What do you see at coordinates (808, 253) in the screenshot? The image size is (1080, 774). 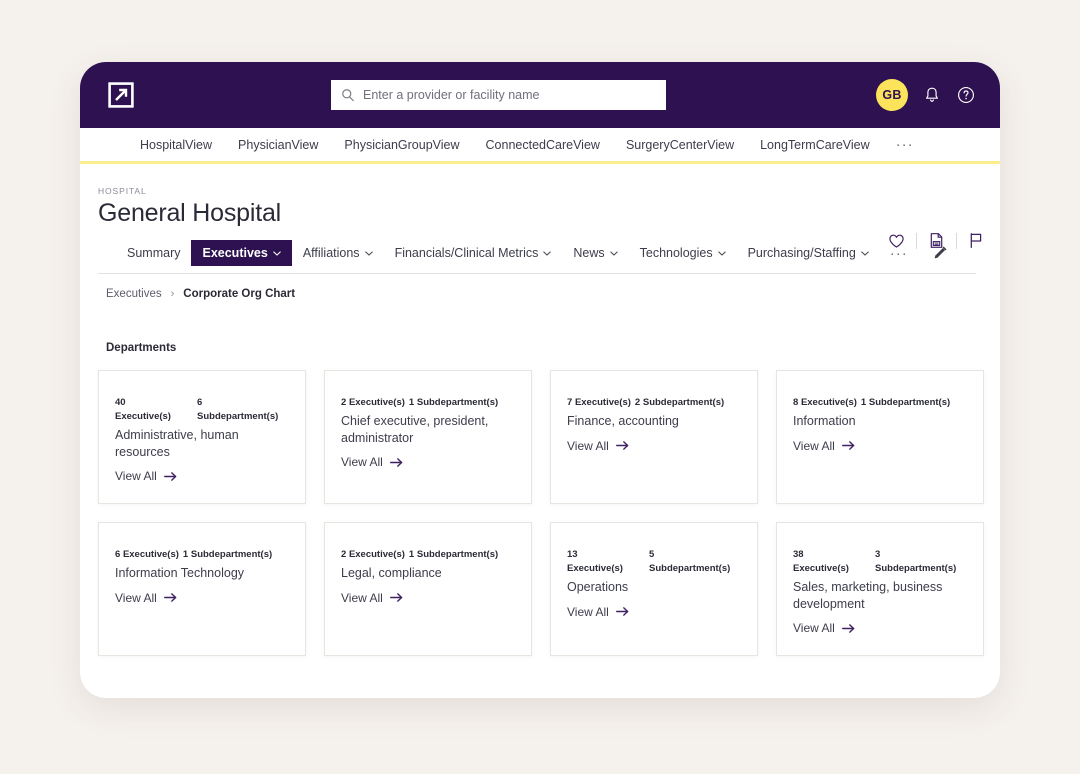 I see `tab-purchasing-staffing: Purchasing/Staffing` at bounding box center [808, 253].